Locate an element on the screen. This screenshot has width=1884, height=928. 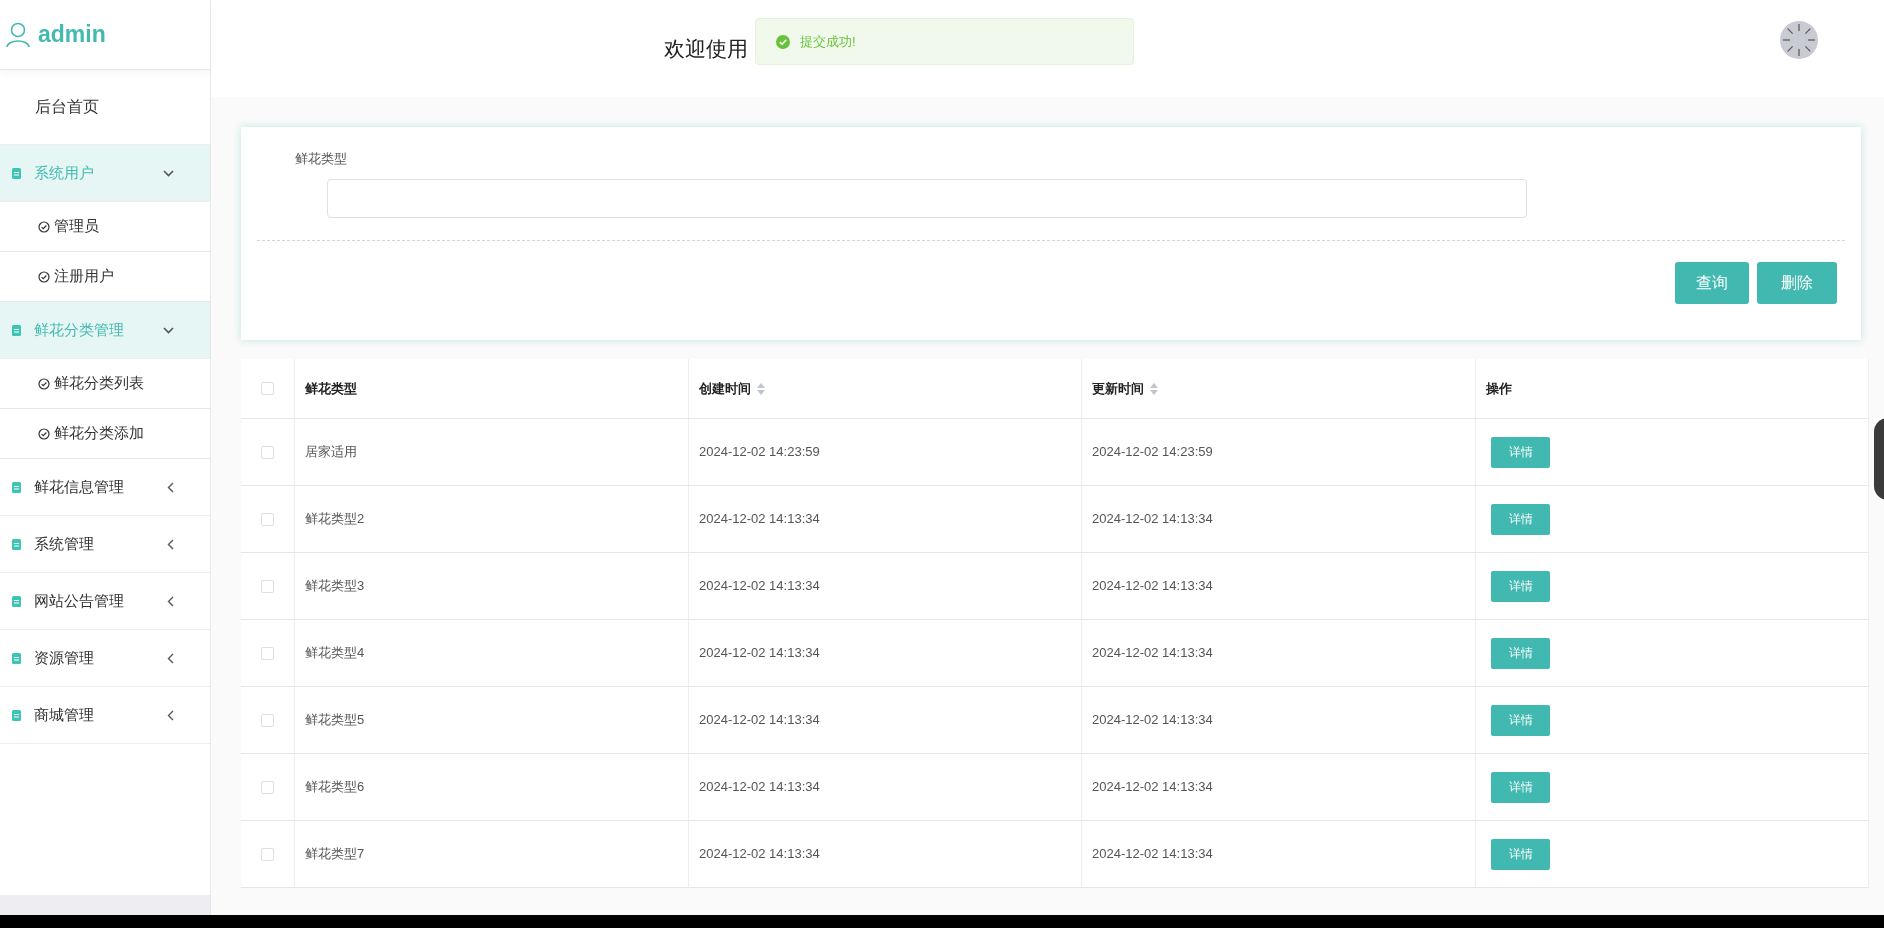
table-cell-text: 鲜花类型2 is located at coordinates (335, 519).